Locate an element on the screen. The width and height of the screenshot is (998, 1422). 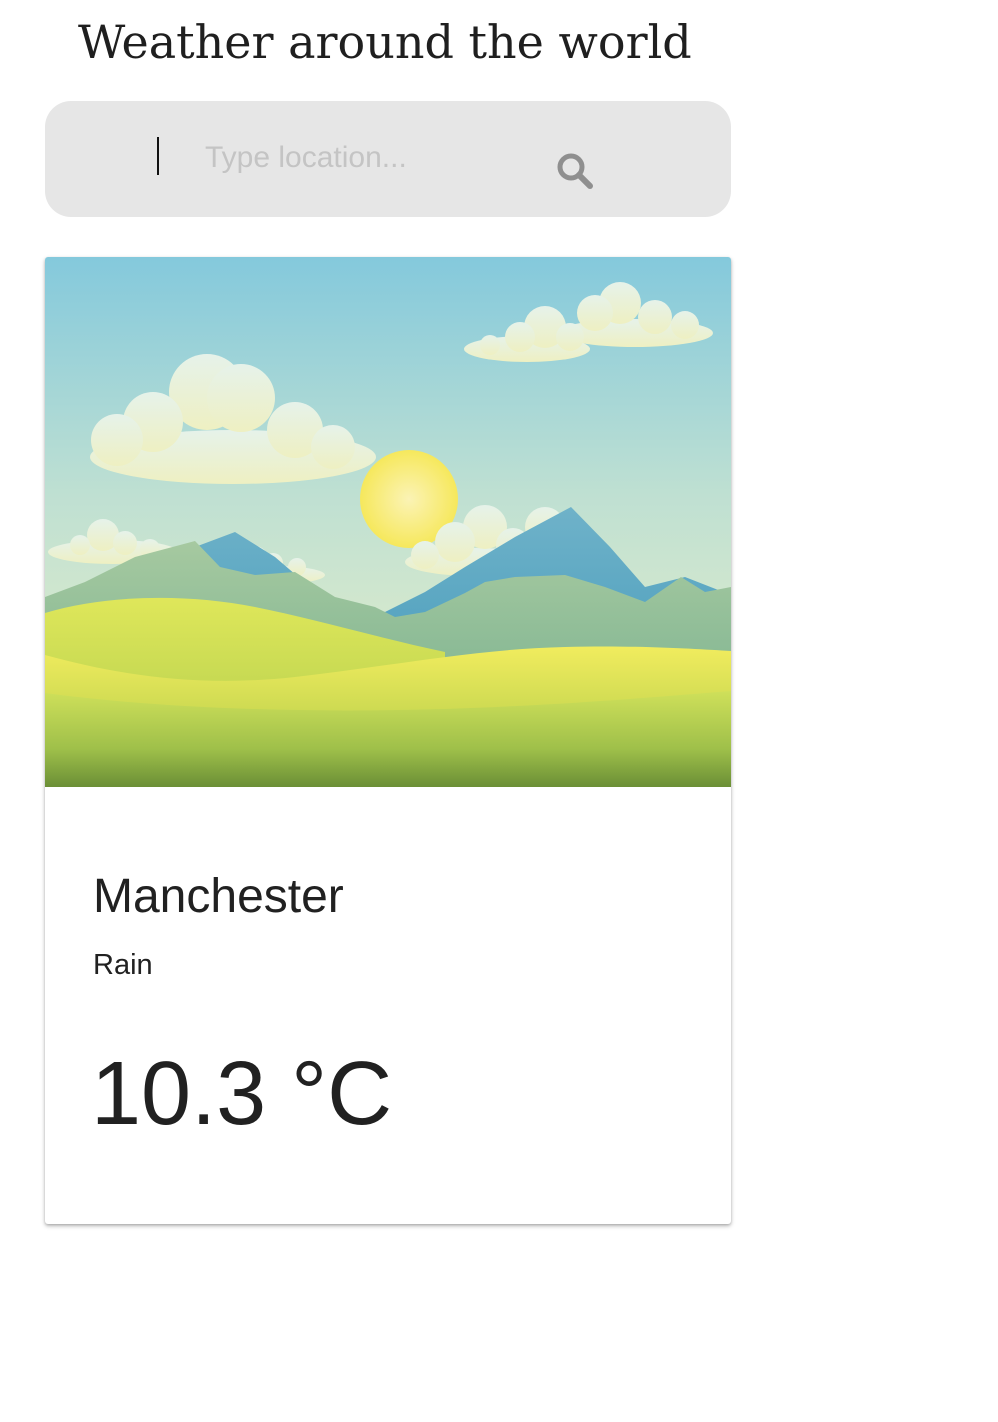
city-name: Manchester is located at coordinates (218, 896).